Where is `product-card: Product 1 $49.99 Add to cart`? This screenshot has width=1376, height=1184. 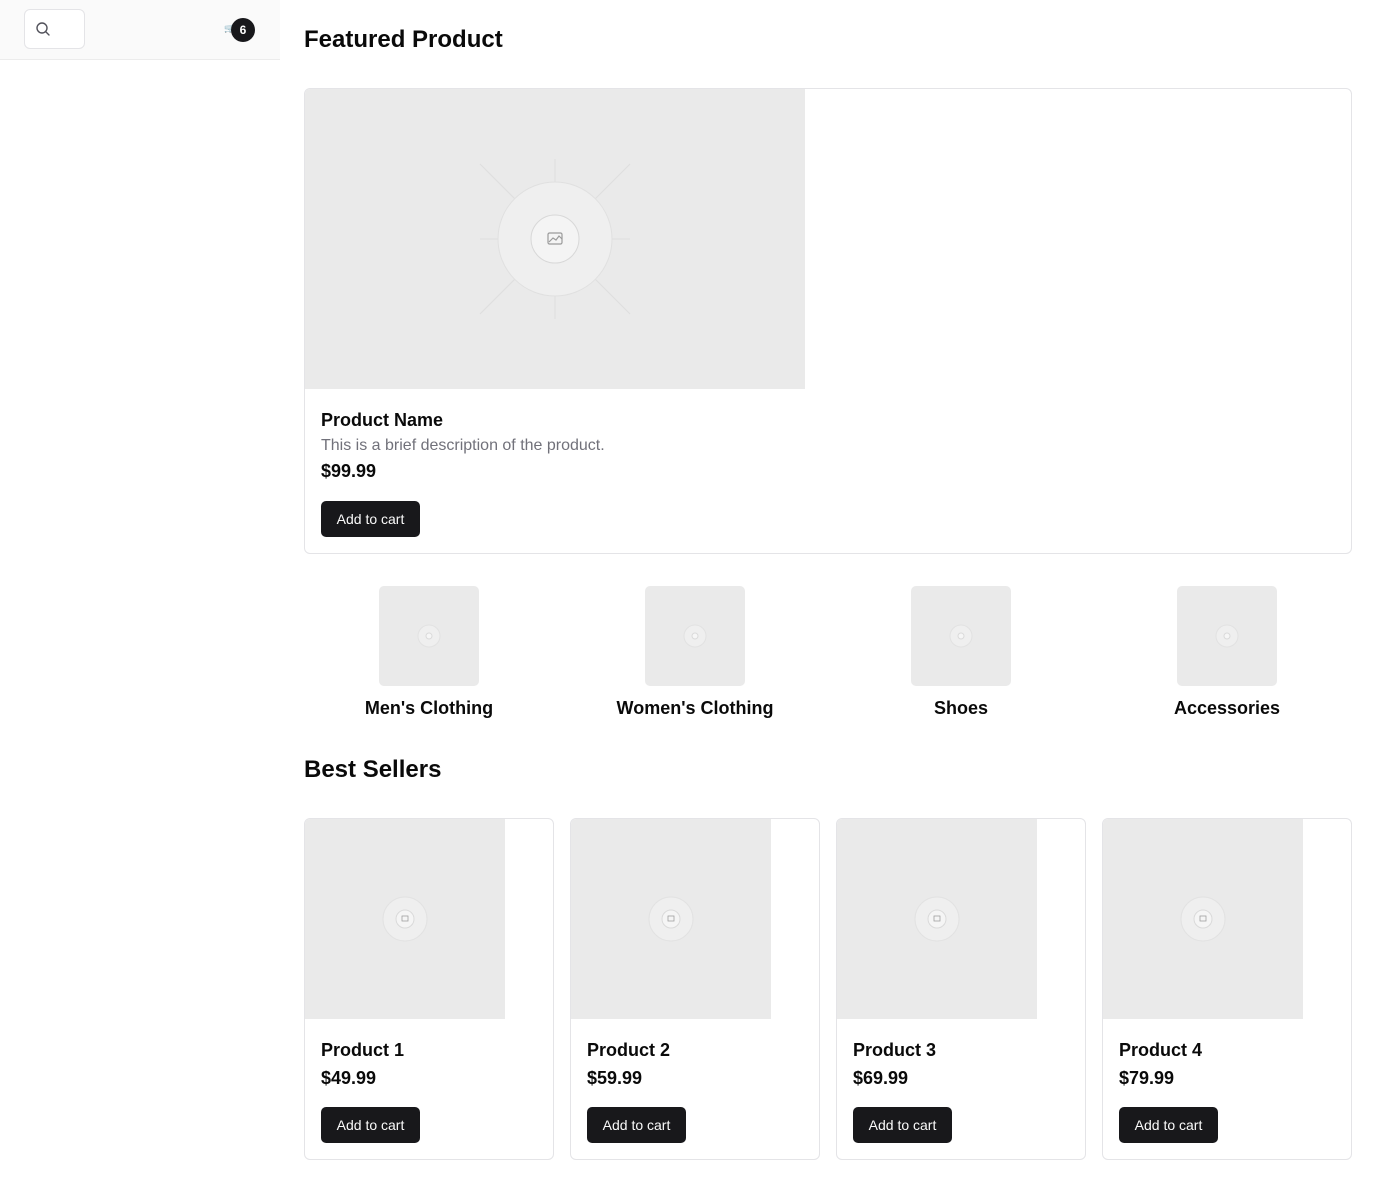
product-card: Product 1 $49.99 Add to cart is located at coordinates (429, 989).